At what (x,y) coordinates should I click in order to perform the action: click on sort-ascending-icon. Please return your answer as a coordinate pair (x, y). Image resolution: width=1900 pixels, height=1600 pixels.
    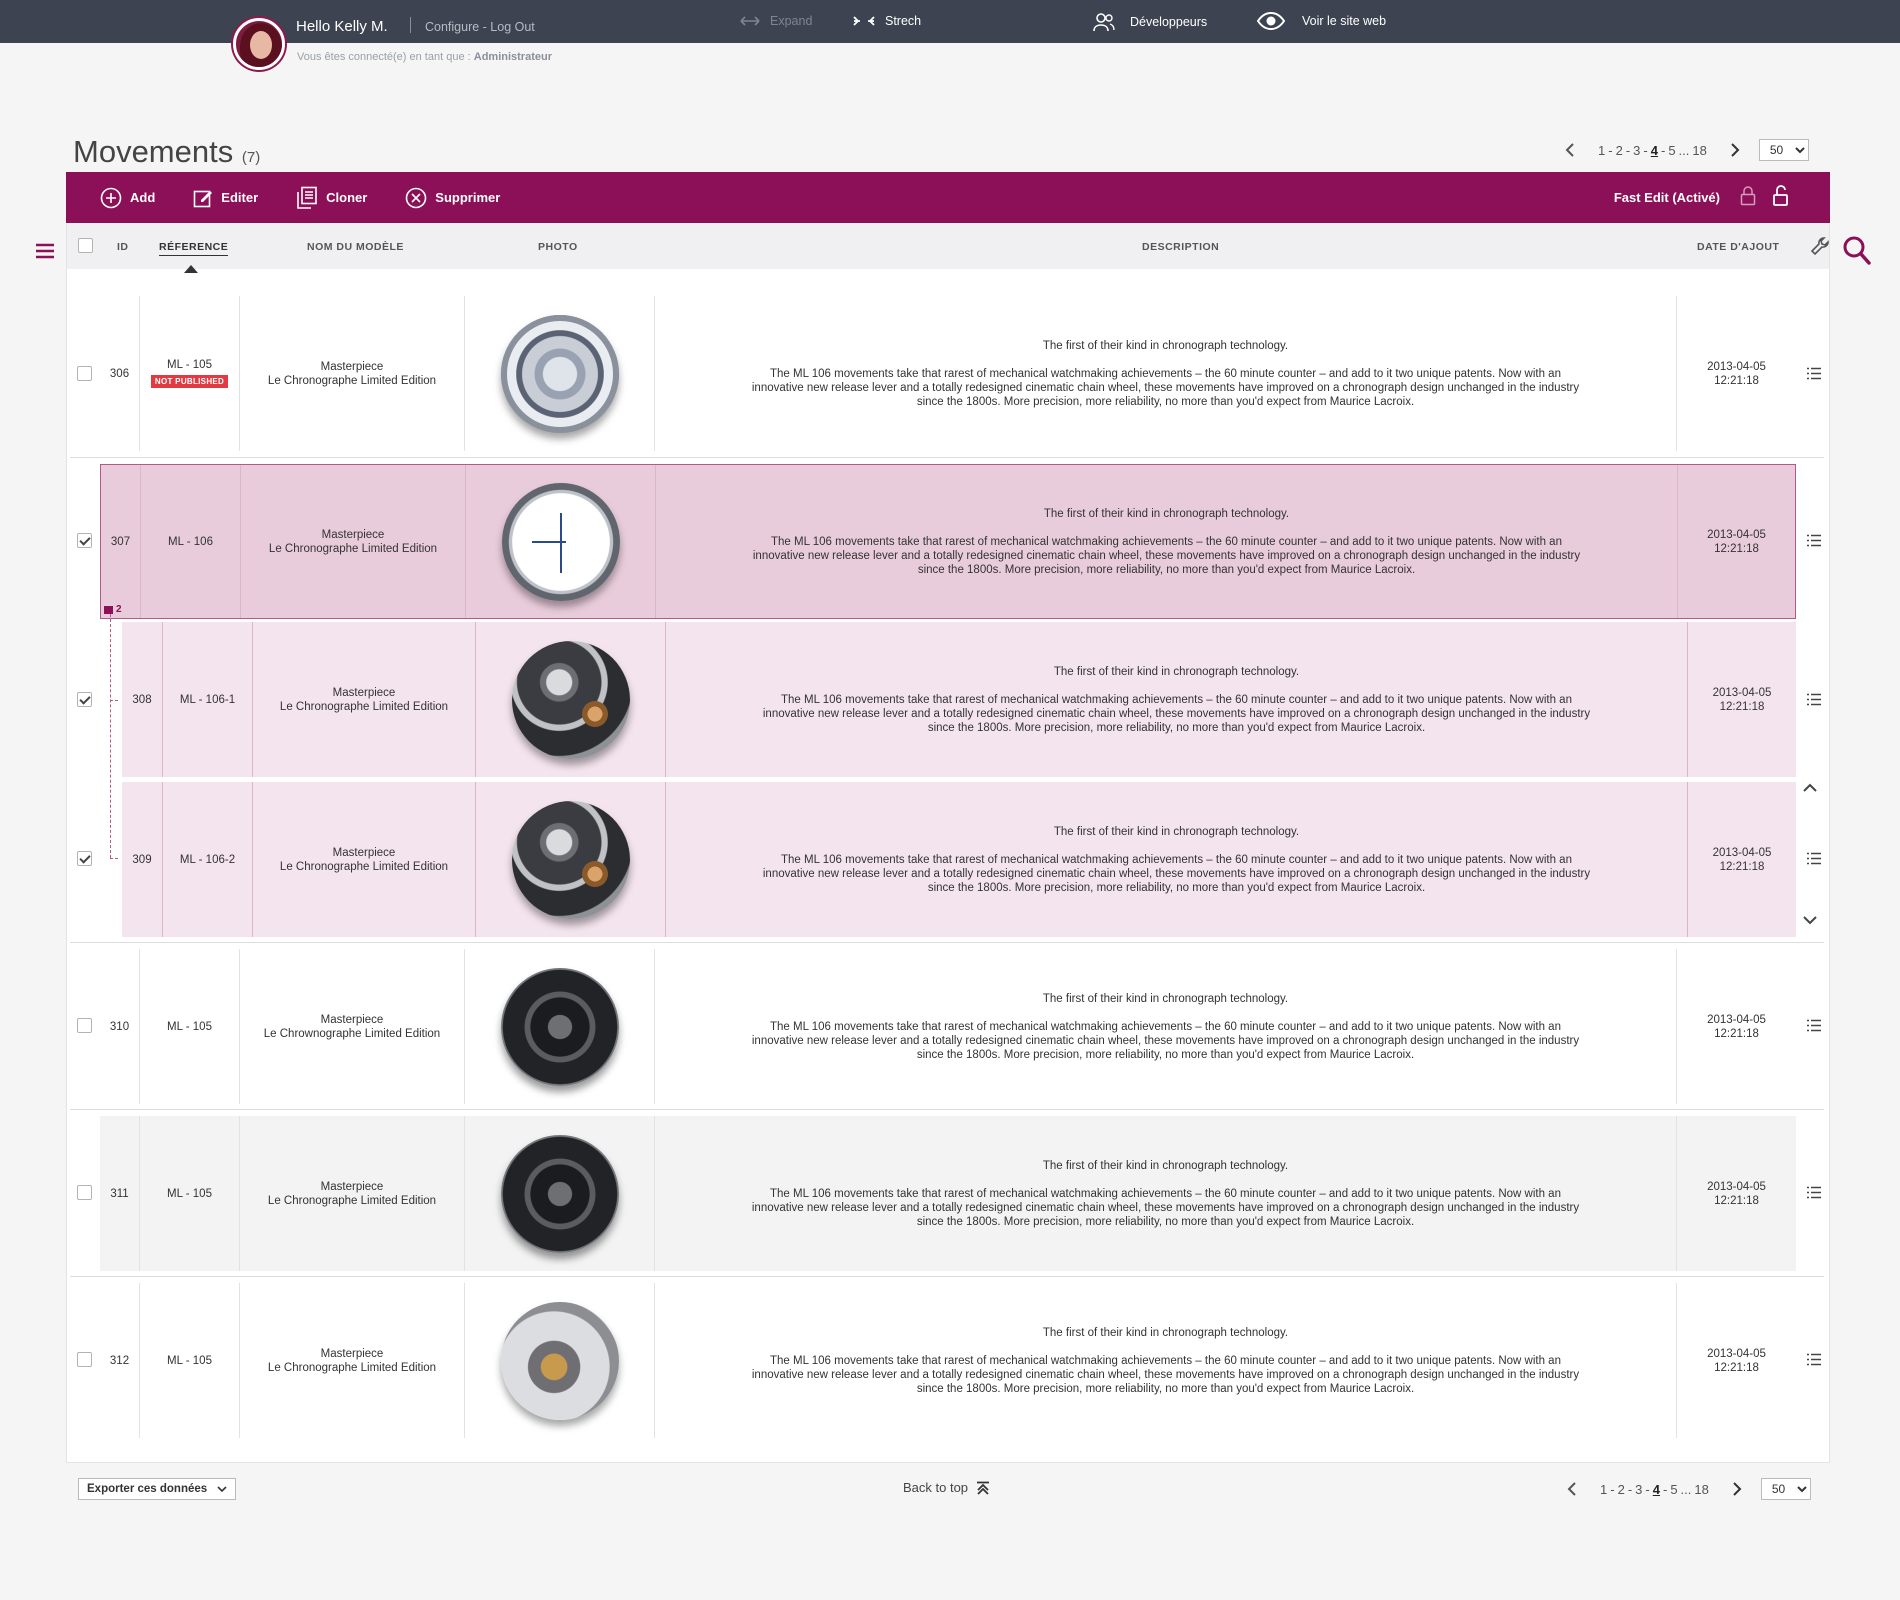
    Looking at the image, I should click on (191, 269).